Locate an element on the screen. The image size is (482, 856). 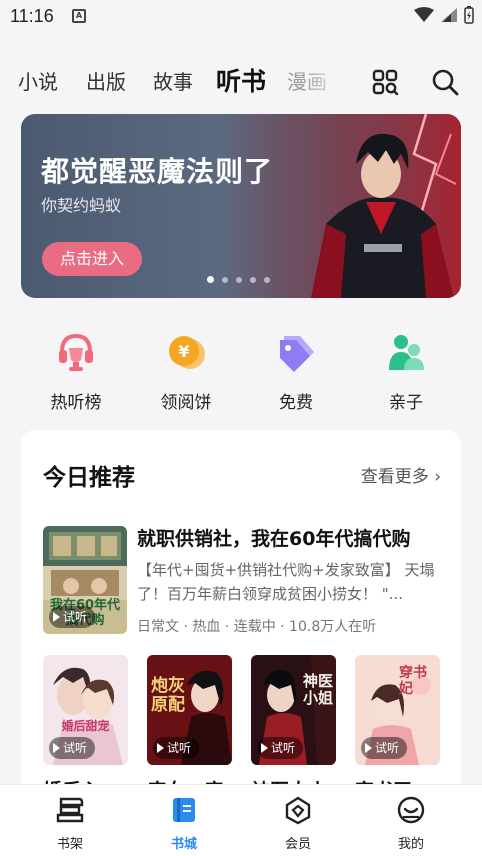
tab-label: 我的 is located at coordinates (410, 844).